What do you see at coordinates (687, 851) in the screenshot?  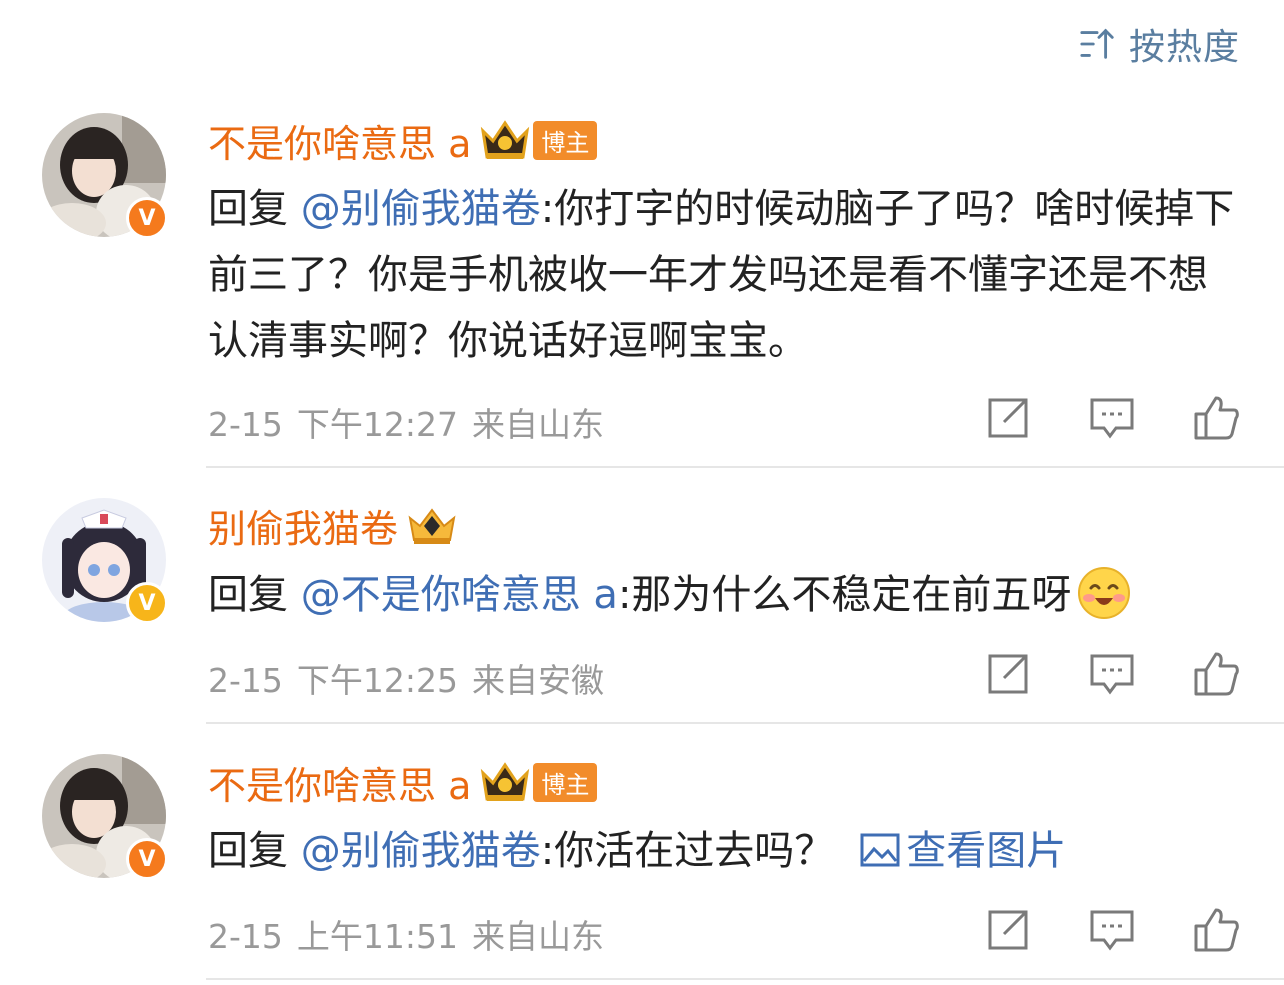 I see `comment-body: :你活在过去吗？` at bounding box center [687, 851].